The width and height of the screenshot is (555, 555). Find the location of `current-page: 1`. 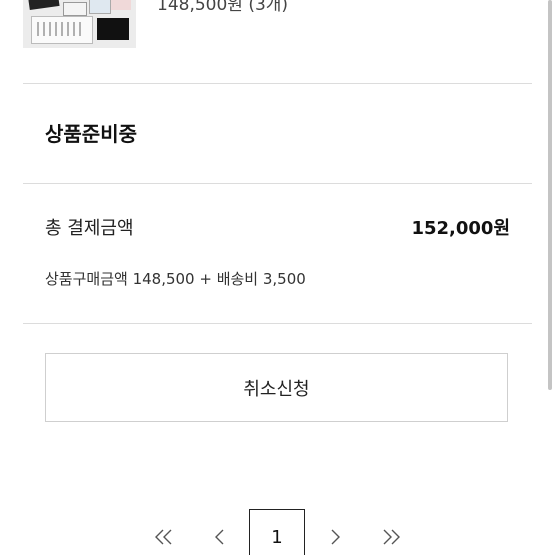

current-page: 1 is located at coordinates (277, 532).